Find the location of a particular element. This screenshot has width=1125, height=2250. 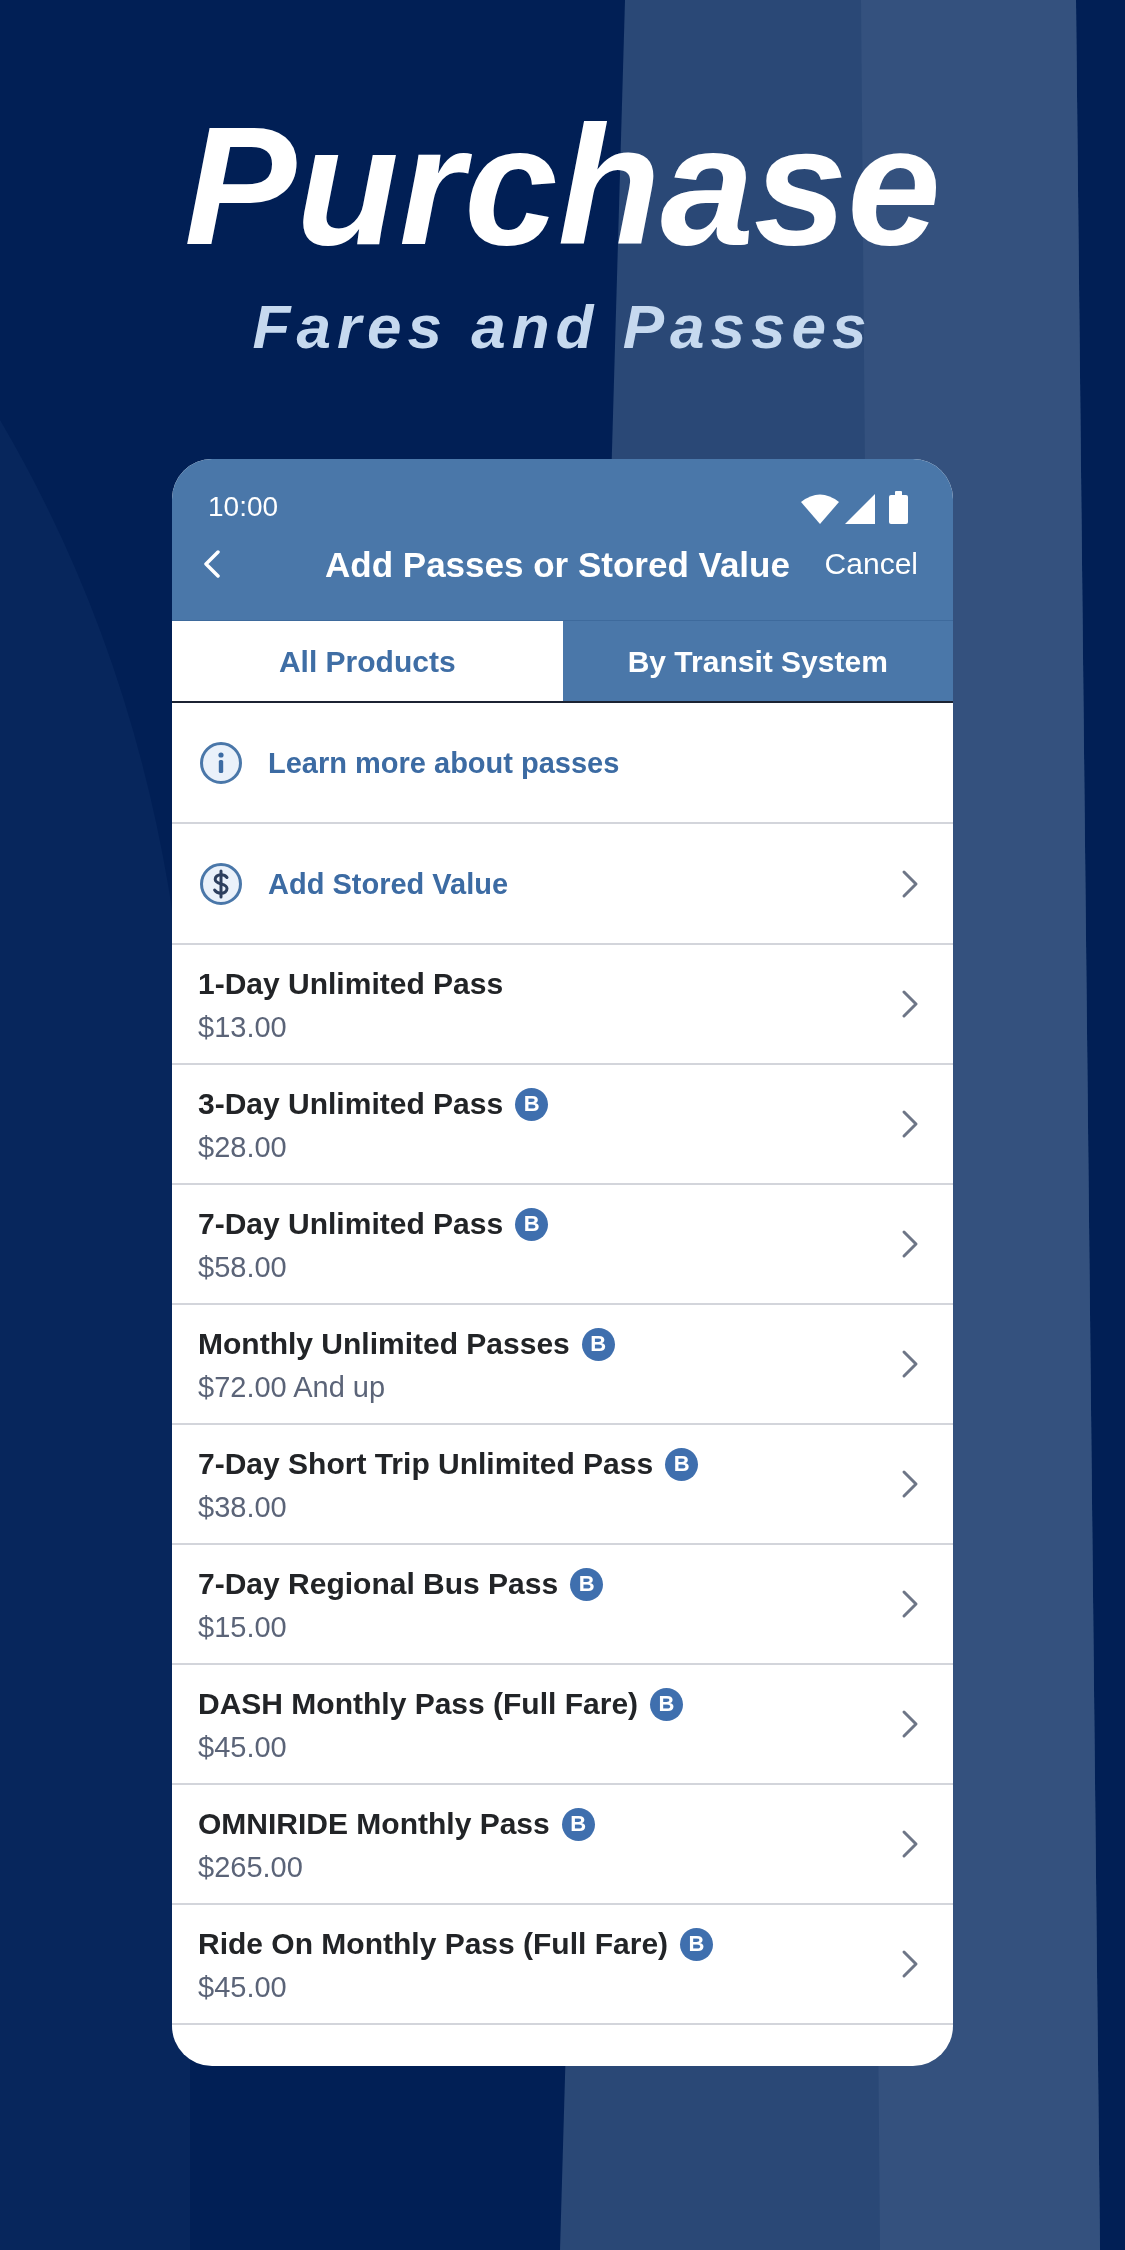

item-label: Learn more about passes is located at coordinates (444, 763).